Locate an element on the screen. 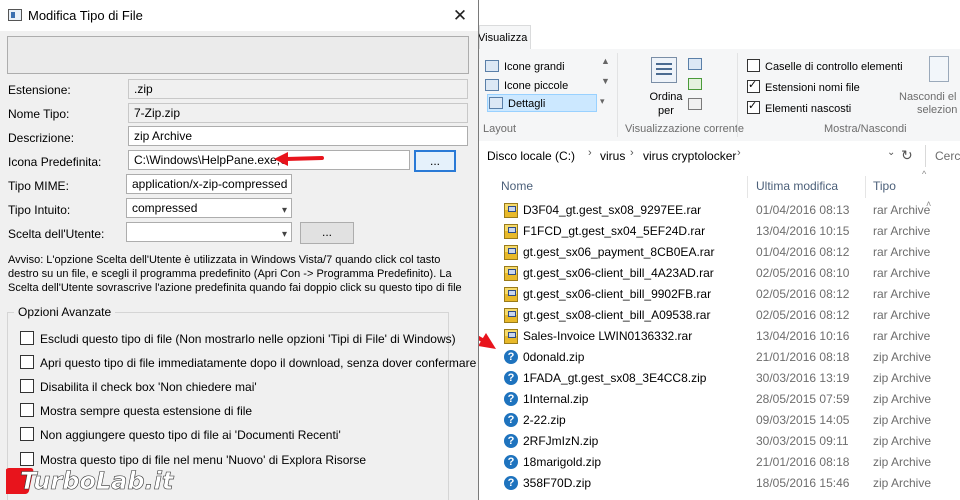 The image size is (960, 500). hidden-items-toggle: Elementi nascosti is located at coordinates (799, 107).